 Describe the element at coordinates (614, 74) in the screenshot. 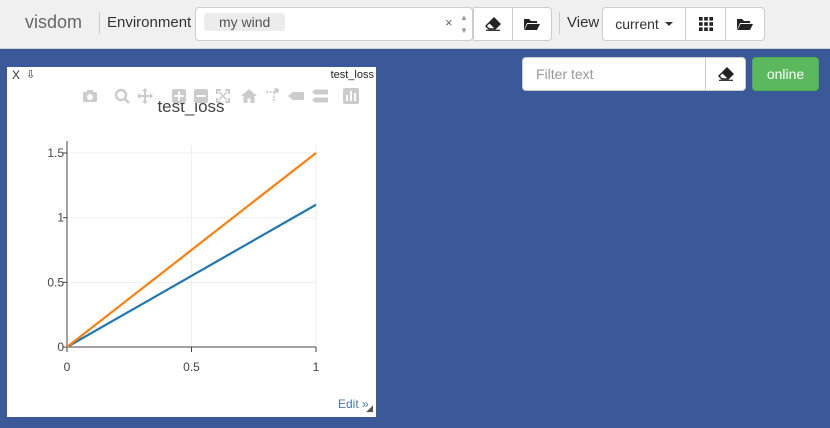

I see `filter-input` at that location.